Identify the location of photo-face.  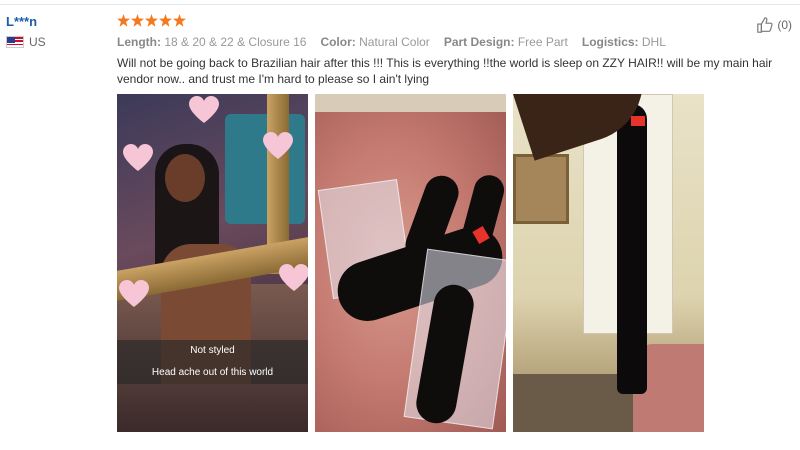
(185, 178).